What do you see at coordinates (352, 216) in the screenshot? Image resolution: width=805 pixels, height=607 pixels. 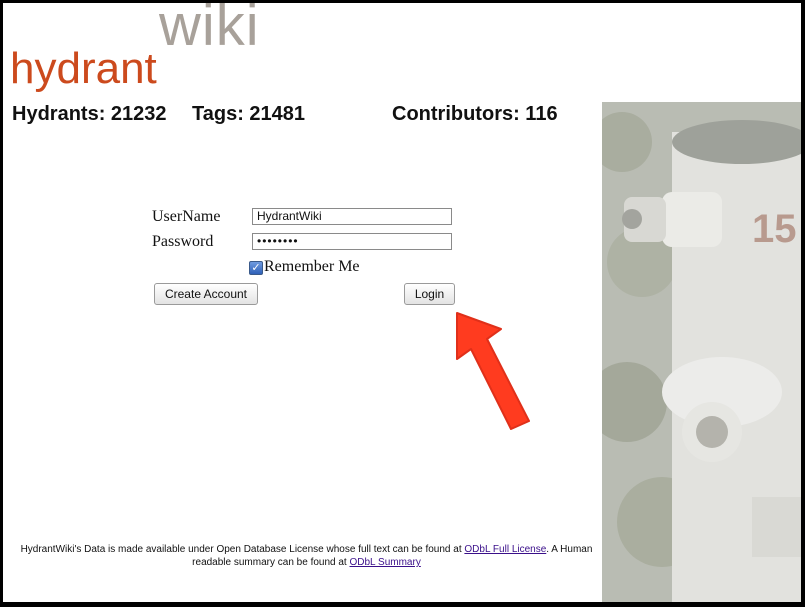 I see `username-input: HydrantWiki` at bounding box center [352, 216].